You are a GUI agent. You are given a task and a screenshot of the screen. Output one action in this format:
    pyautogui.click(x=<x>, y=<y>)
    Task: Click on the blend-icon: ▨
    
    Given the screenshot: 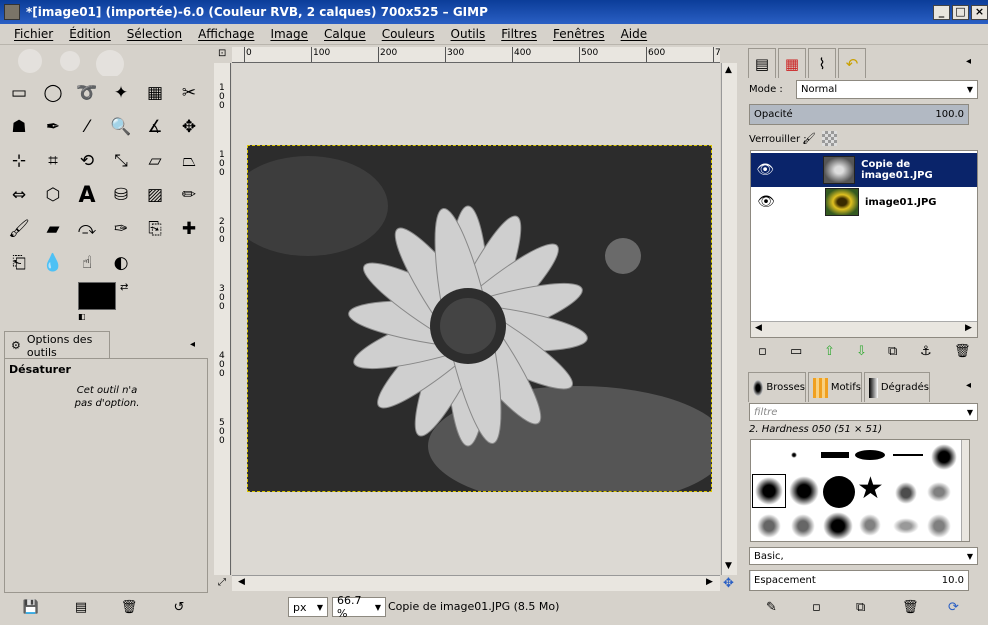 What is the action you would take?
    pyautogui.click(x=155, y=195)
    